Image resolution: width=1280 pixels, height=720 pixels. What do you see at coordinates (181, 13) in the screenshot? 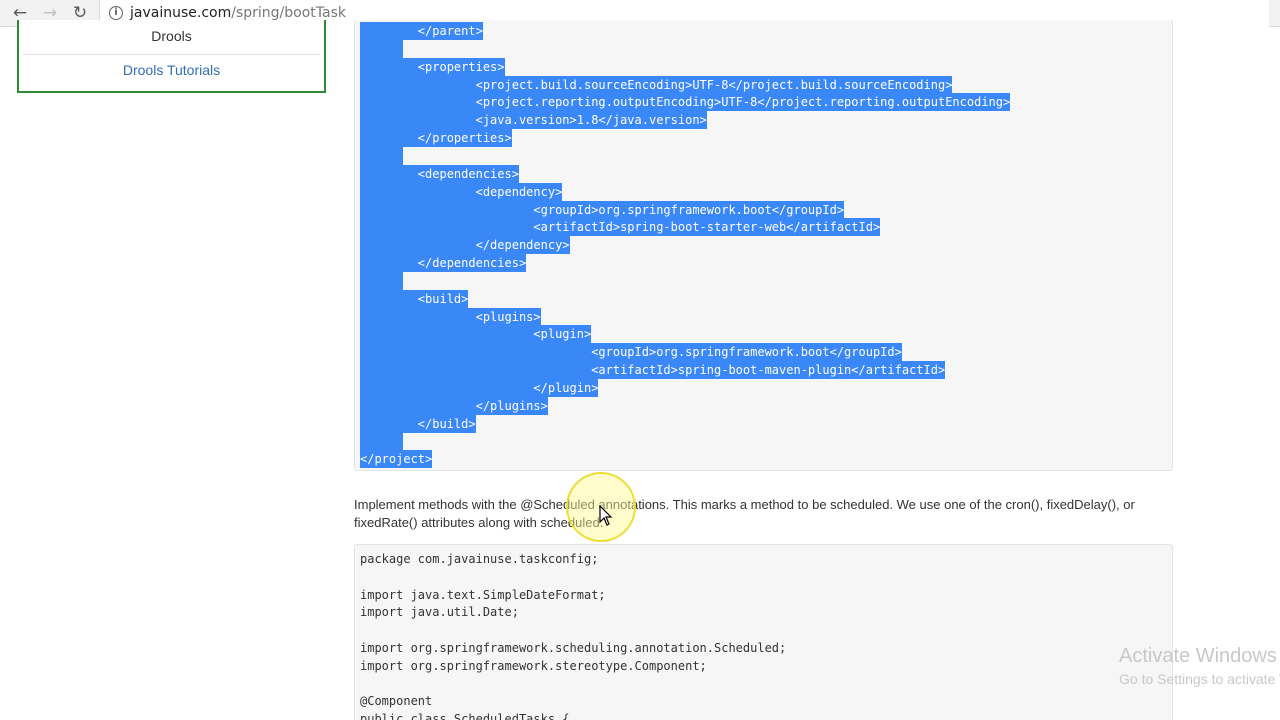
I see `url-domain: javainuse.com` at bounding box center [181, 13].